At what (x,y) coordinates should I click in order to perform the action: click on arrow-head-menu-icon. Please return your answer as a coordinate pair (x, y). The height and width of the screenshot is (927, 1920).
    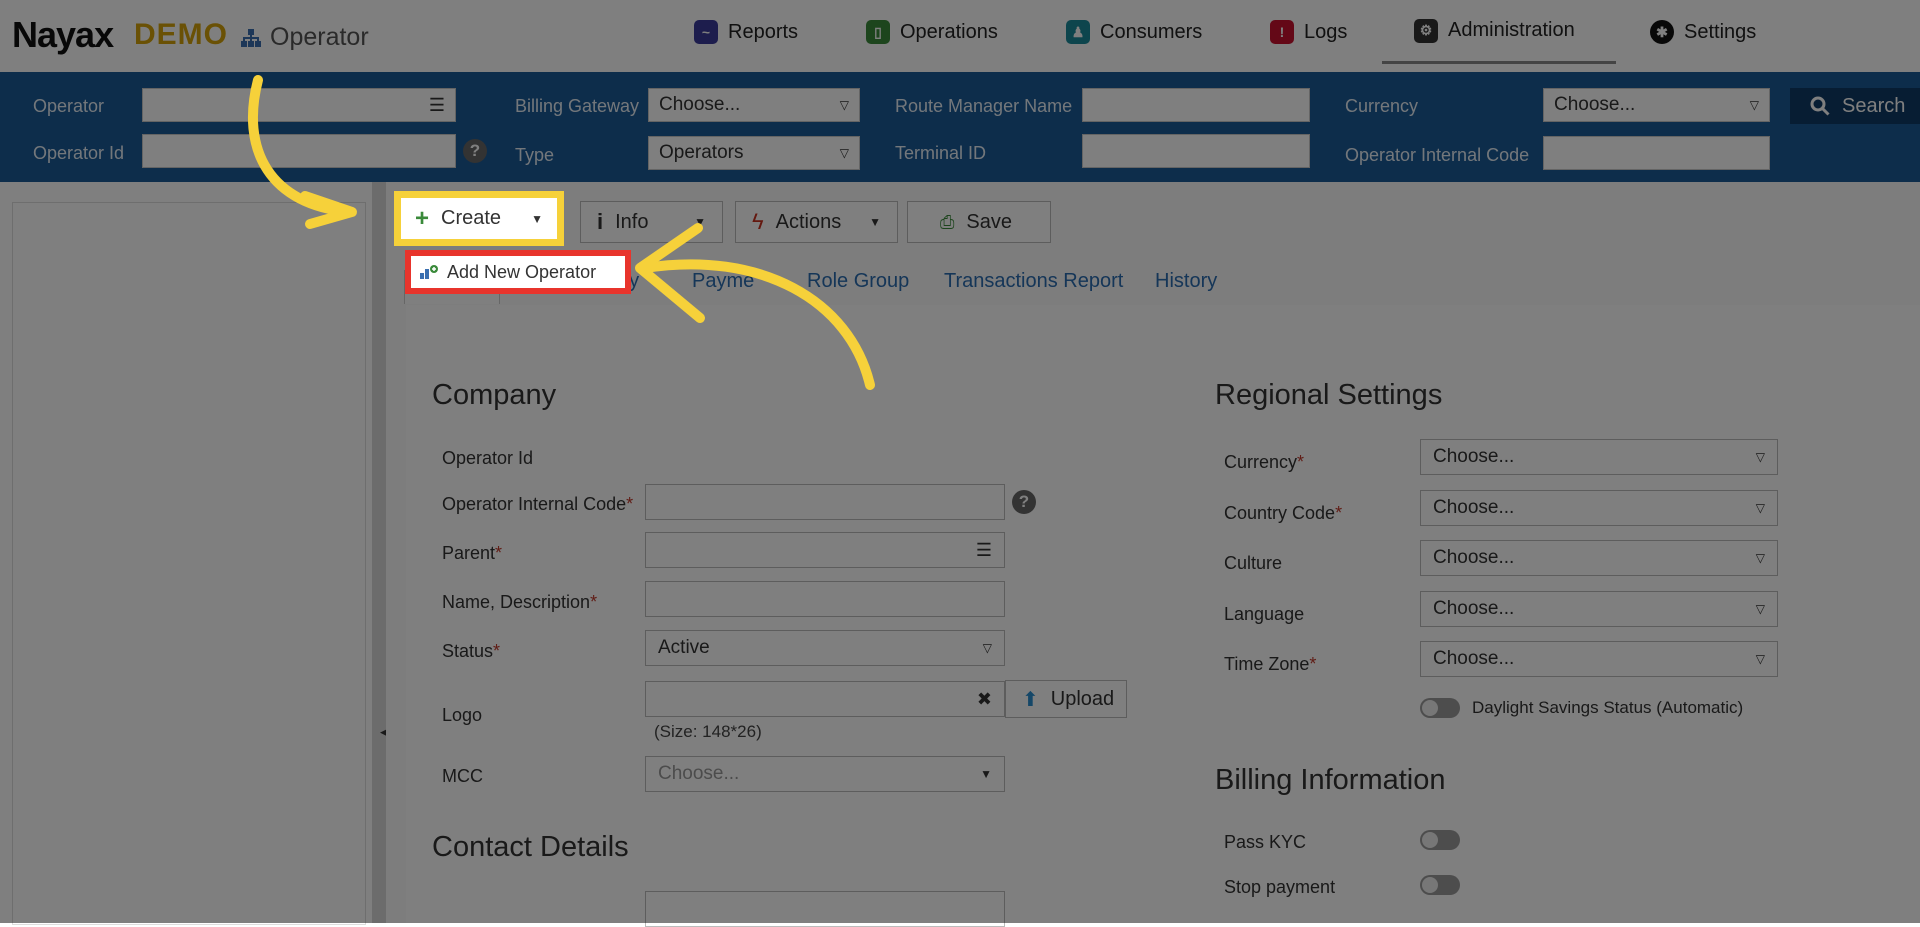
    Looking at the image, I should click on (670, 273).